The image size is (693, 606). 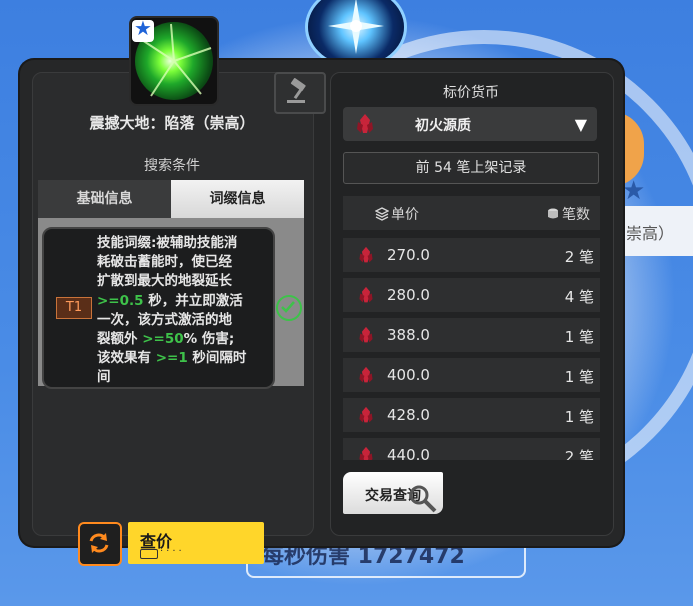 What do you see at coordinates (170, 300) in the screenshot?
I see `affix-line: >=0.5 秒，并立即激活` at bounding box center [170, 300].